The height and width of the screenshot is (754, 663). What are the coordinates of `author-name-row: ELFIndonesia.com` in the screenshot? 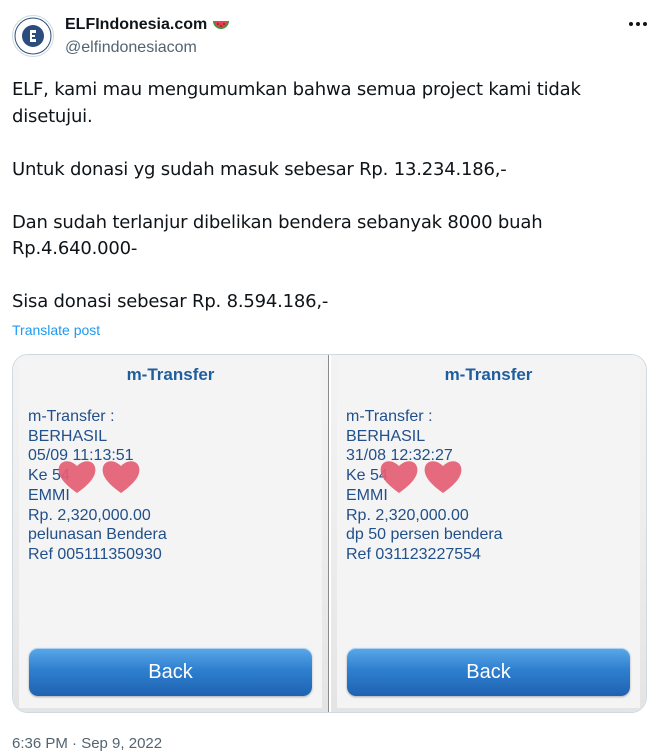 It's located at (147, 25).